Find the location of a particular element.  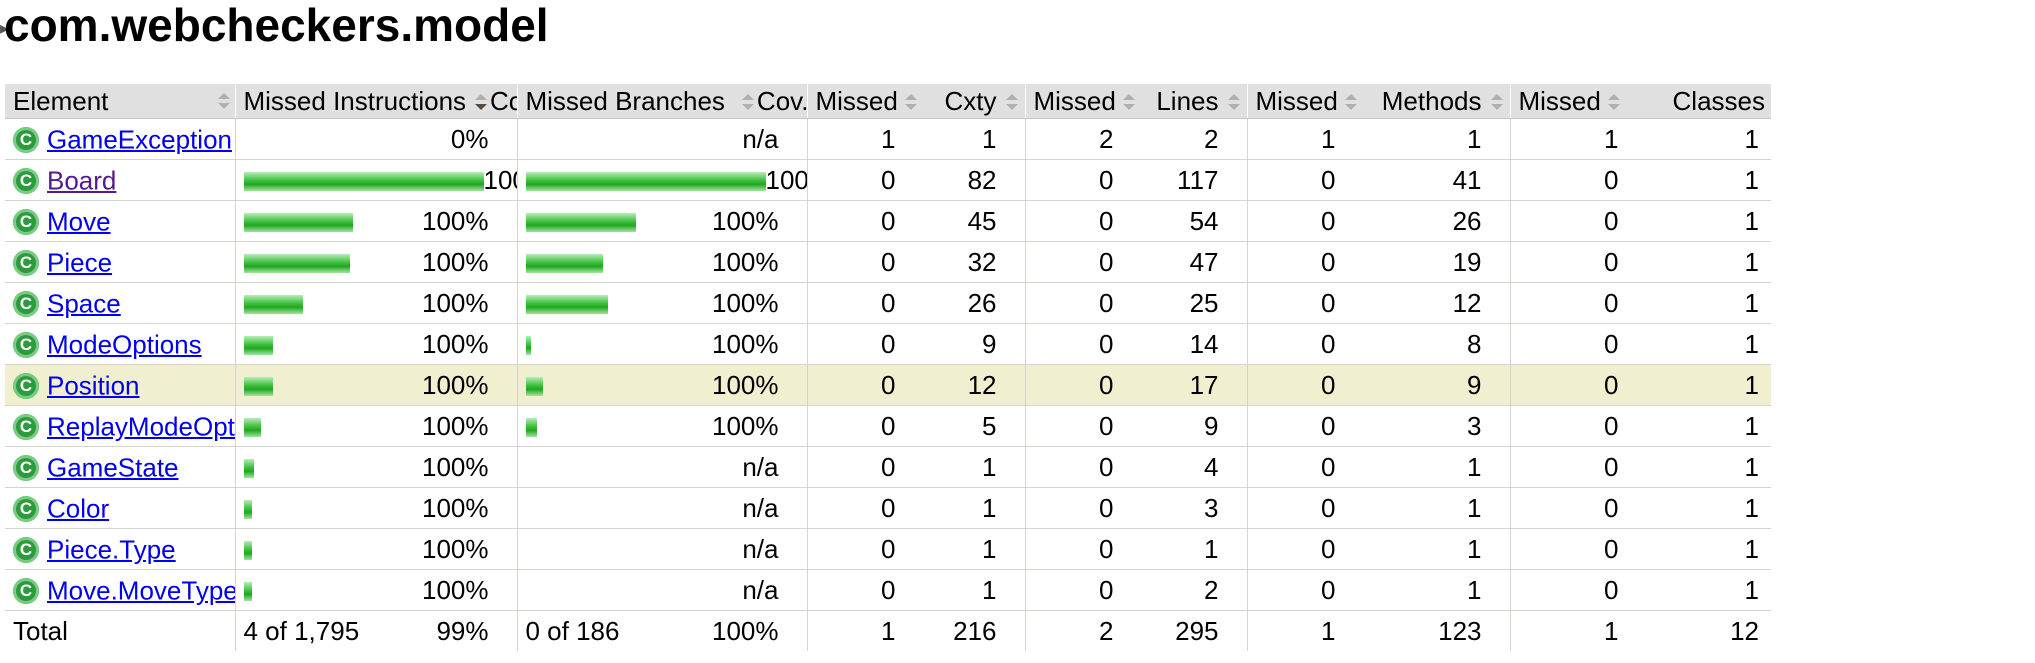

element-link: Space is located at coordinates (84, 303).